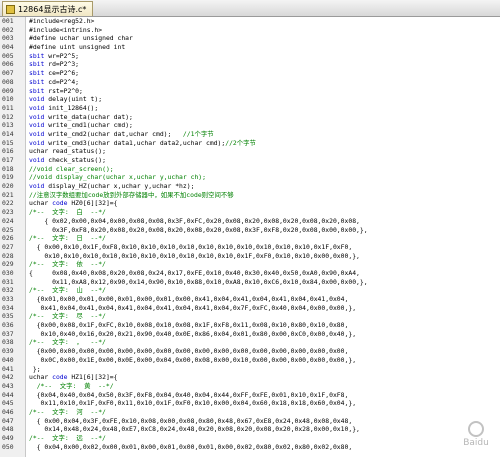 This screenshot has height=457, width=500. Describe the element at coordinates (250, 73) in the screenshot. I see `code-line: 007 sbit ce=P2^6;` at that location.